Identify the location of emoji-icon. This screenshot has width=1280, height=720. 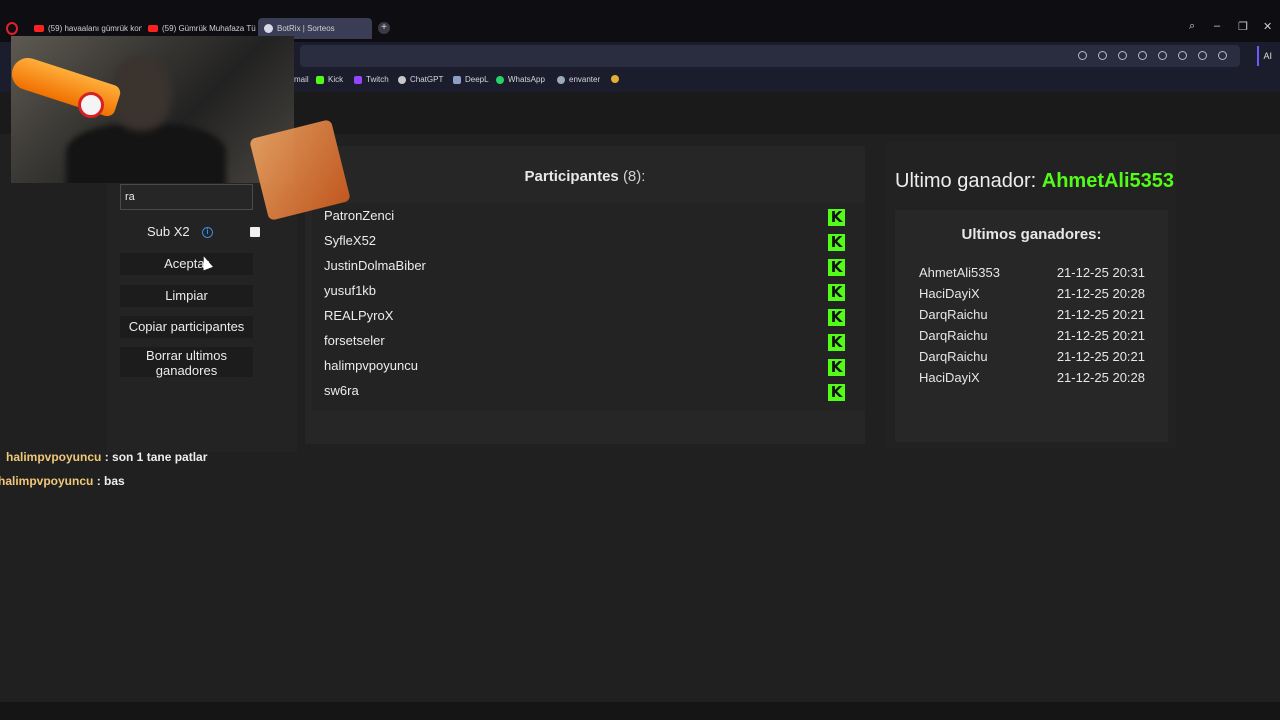
(615, 79).